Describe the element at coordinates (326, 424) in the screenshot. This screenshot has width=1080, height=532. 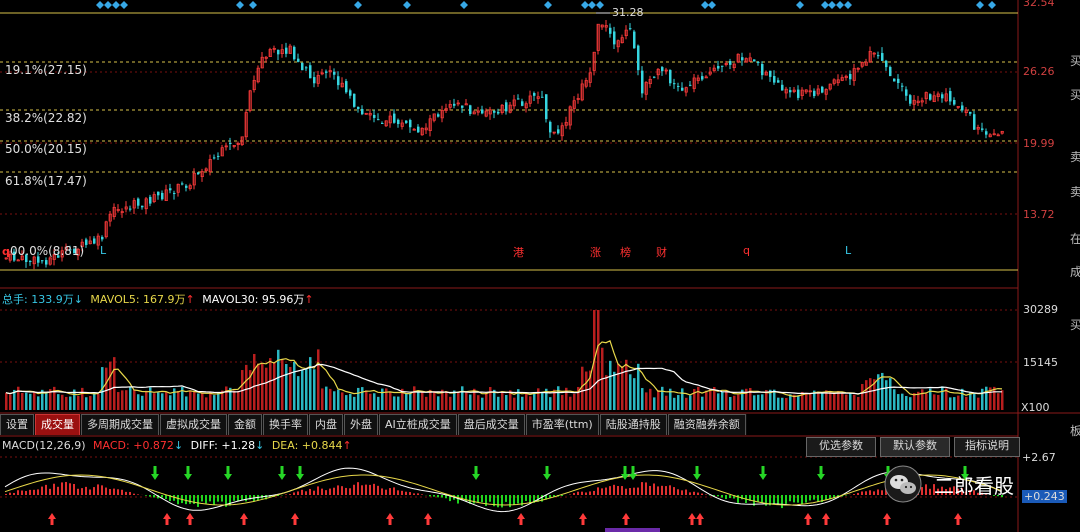
I see `tab-6: 内盘` at that location.